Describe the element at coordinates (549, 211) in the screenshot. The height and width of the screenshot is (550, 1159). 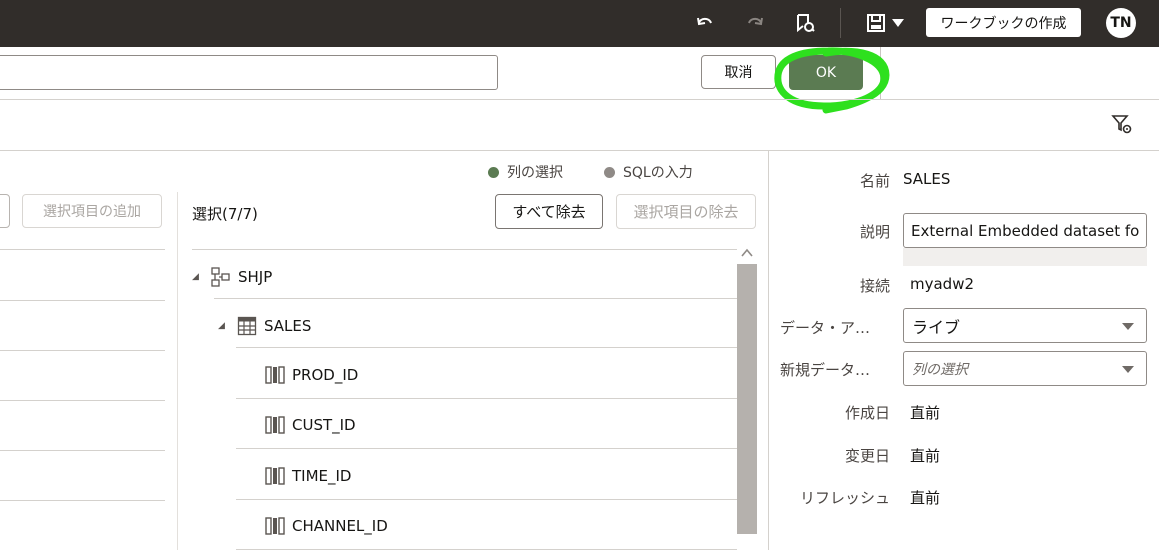
I see `remove-all-button: すべて除去` at that location.